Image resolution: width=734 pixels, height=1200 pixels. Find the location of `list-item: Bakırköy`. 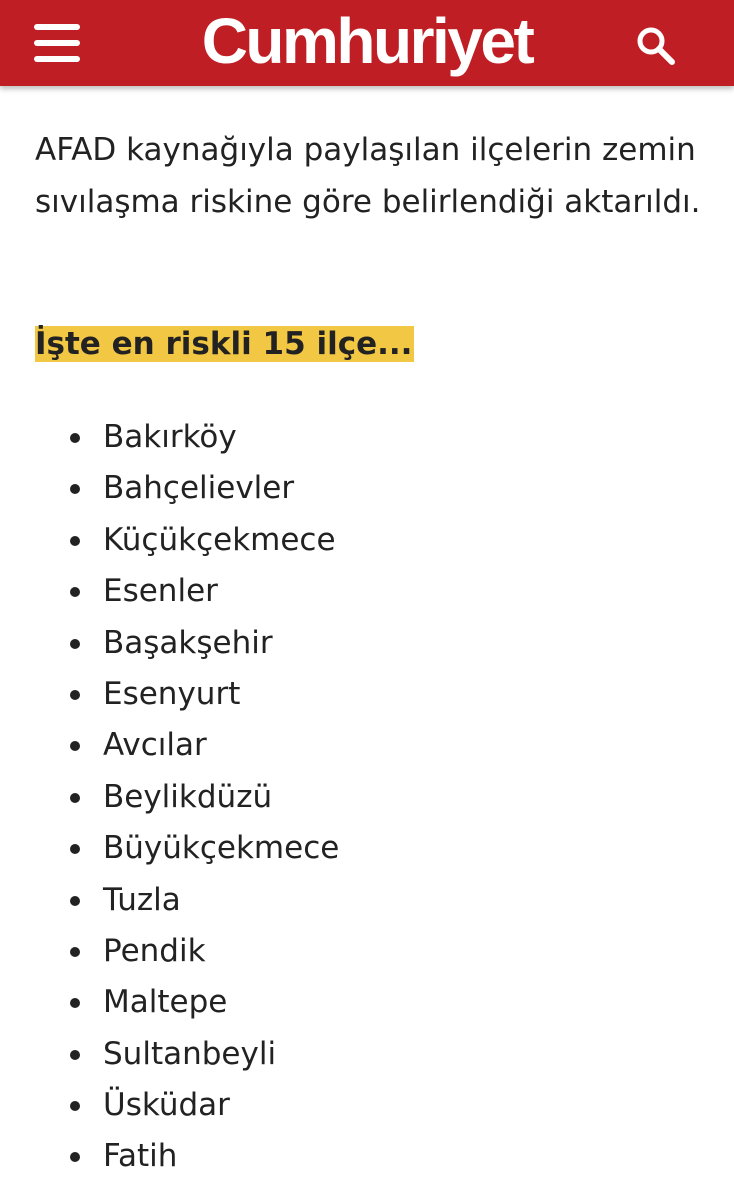

list-item: Bakırköy is located at coordinates (367, 437).